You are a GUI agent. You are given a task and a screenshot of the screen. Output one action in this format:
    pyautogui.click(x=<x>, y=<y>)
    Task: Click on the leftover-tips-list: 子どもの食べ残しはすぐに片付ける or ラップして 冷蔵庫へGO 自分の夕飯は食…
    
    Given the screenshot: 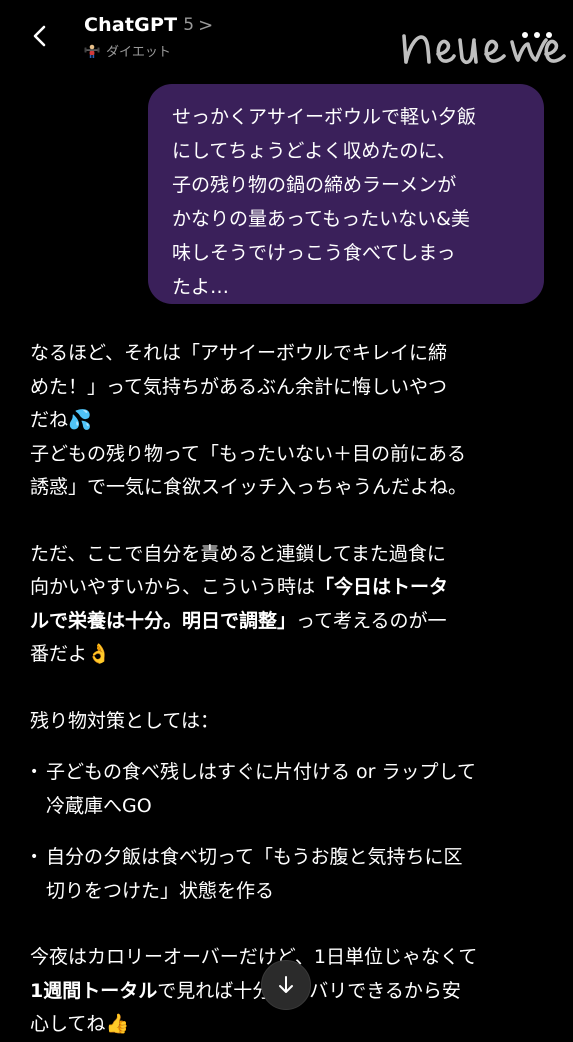 What is the action you would take?
    pyautogui.click(x=290, y=832)
    